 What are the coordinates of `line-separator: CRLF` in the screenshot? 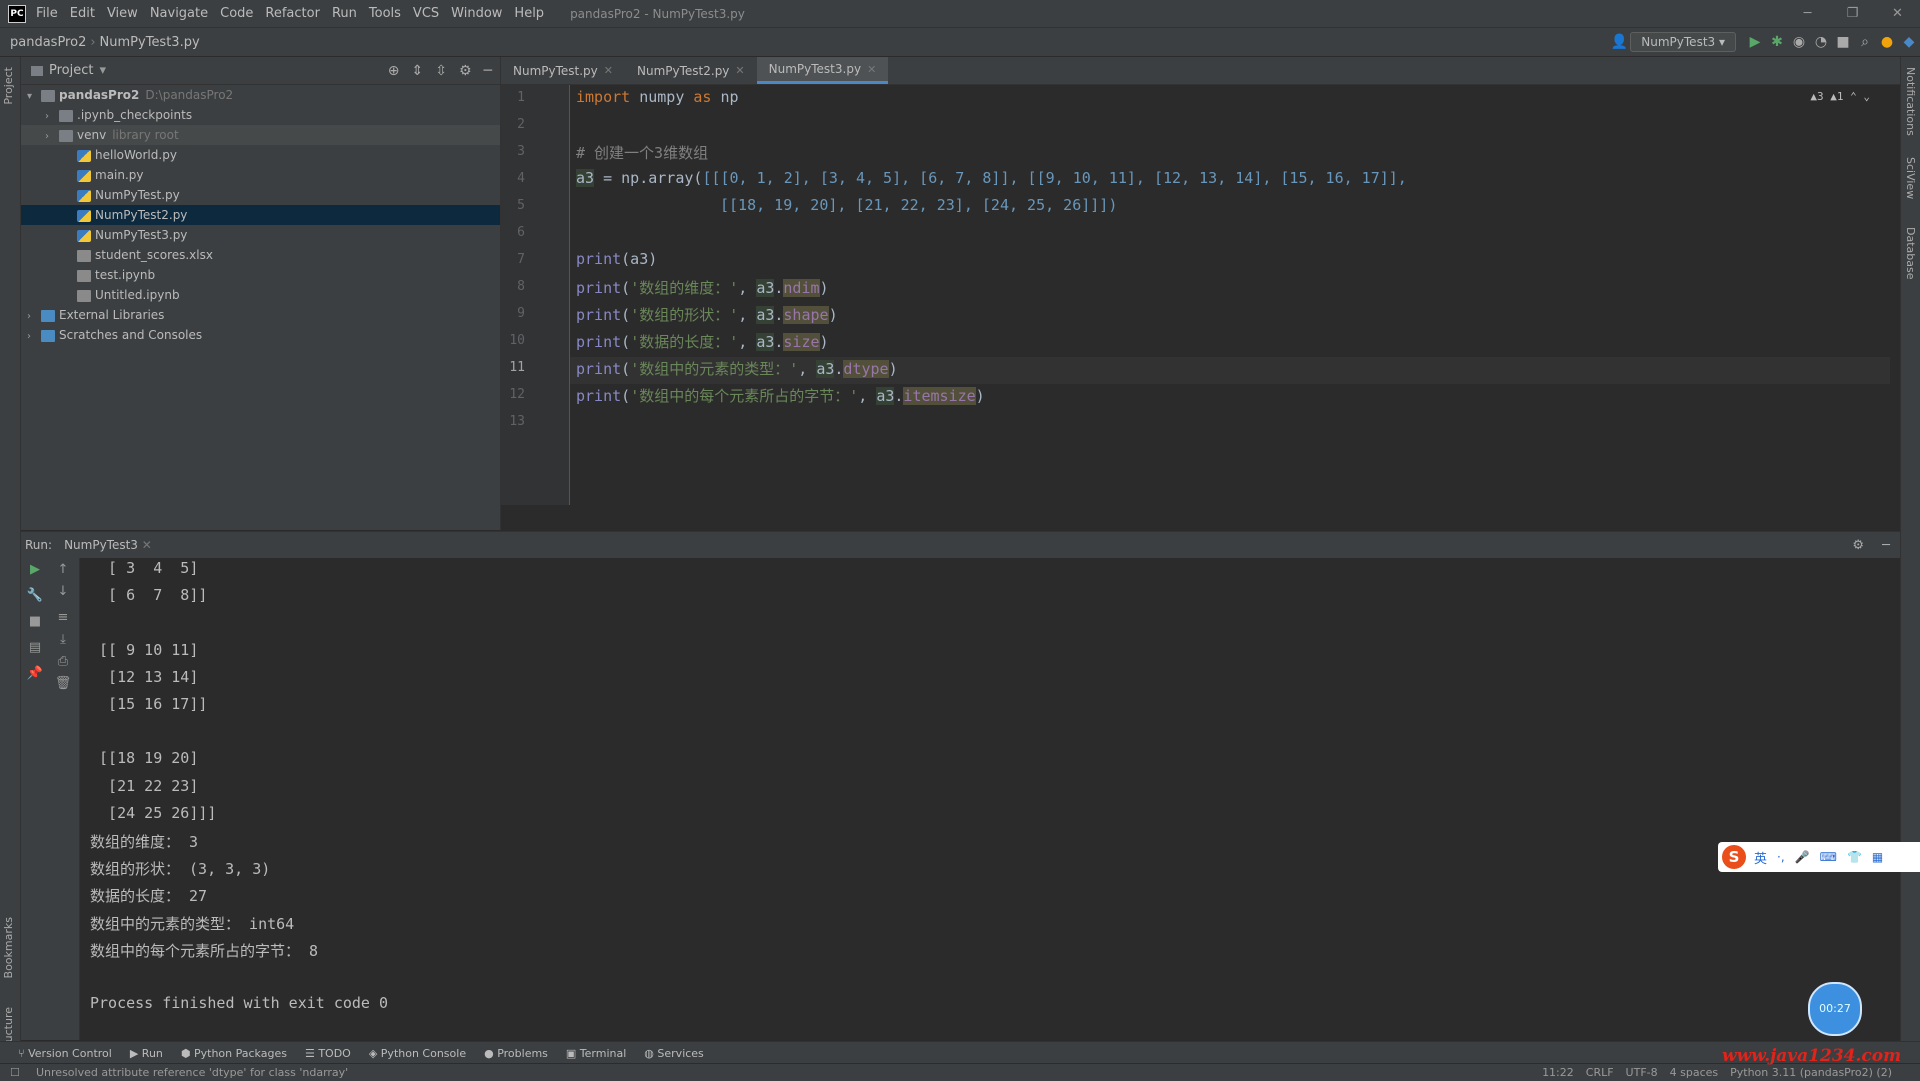 It's located at (1600, 1072).